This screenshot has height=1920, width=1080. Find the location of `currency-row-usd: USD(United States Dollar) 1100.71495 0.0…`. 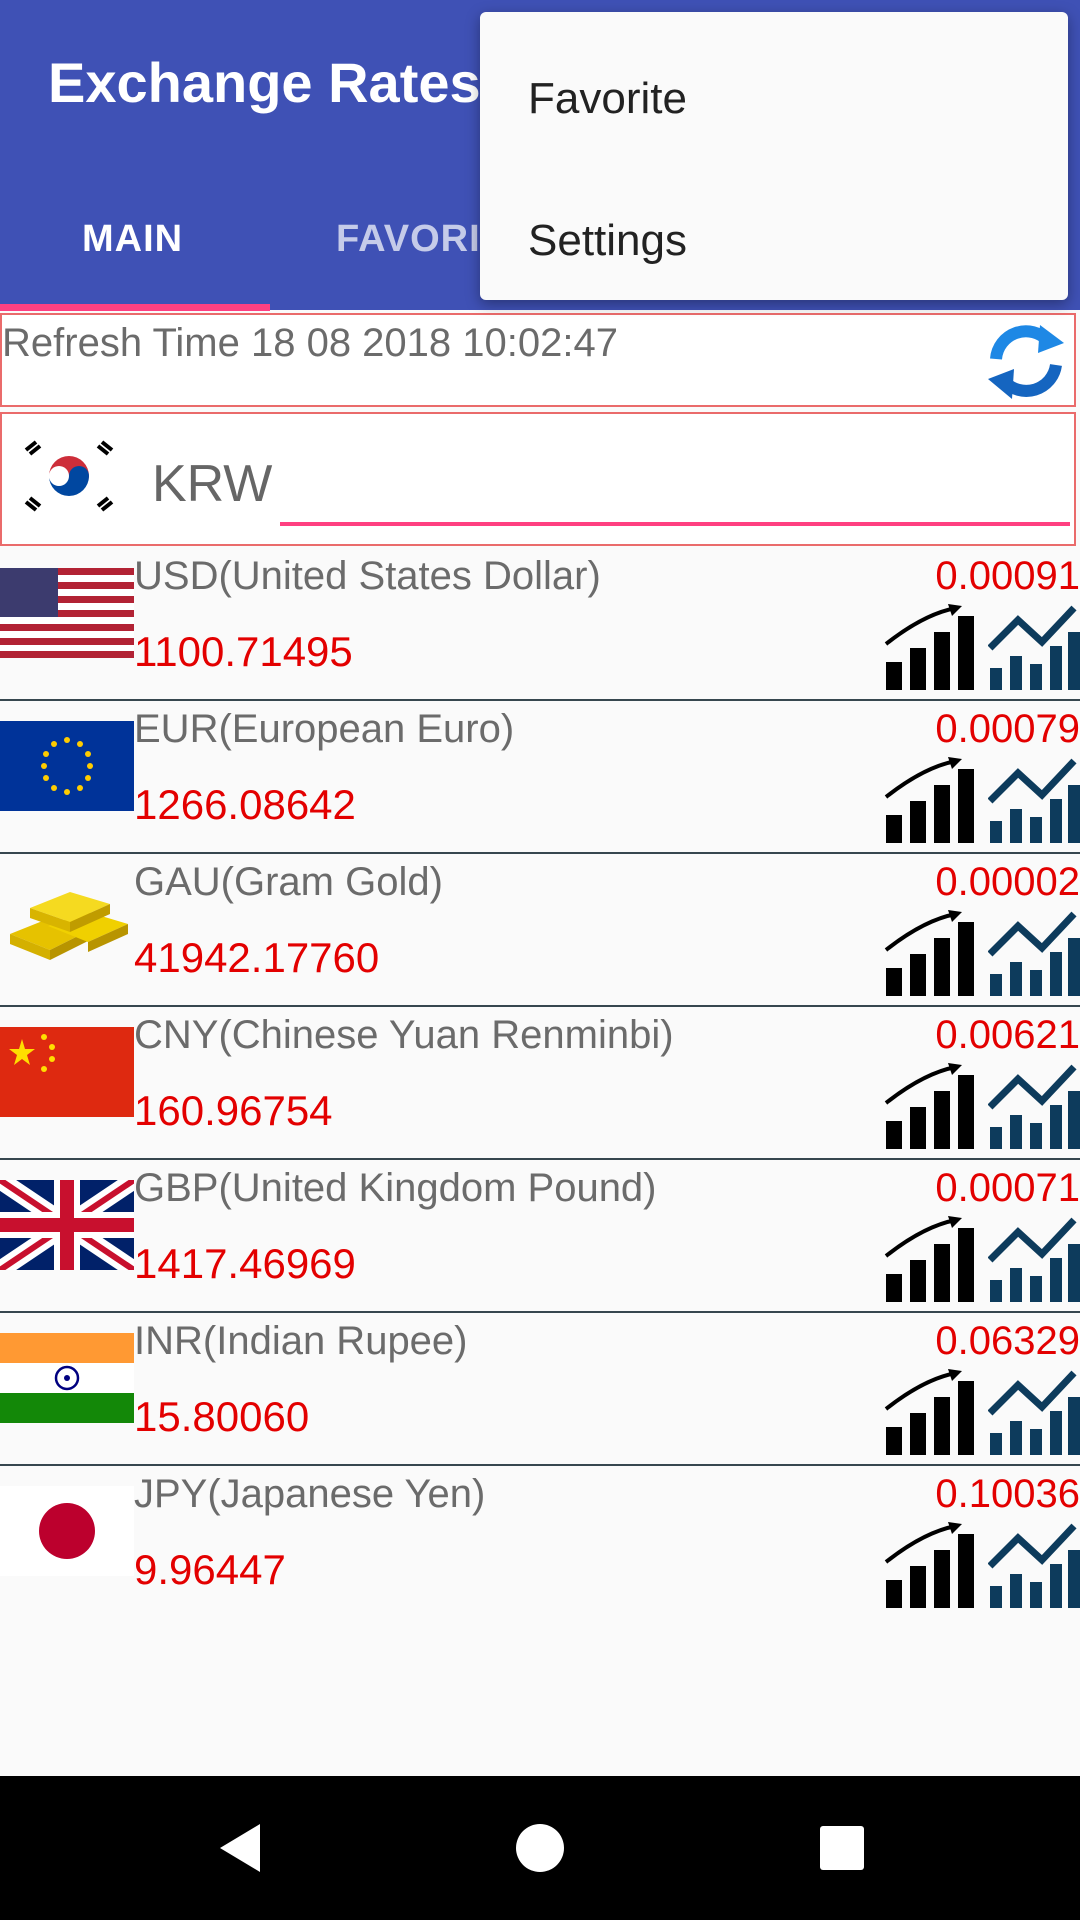

currency-row-usd: USD(United States Dollar) 1100.71495 0.0… is located at coordinates (540, 624).